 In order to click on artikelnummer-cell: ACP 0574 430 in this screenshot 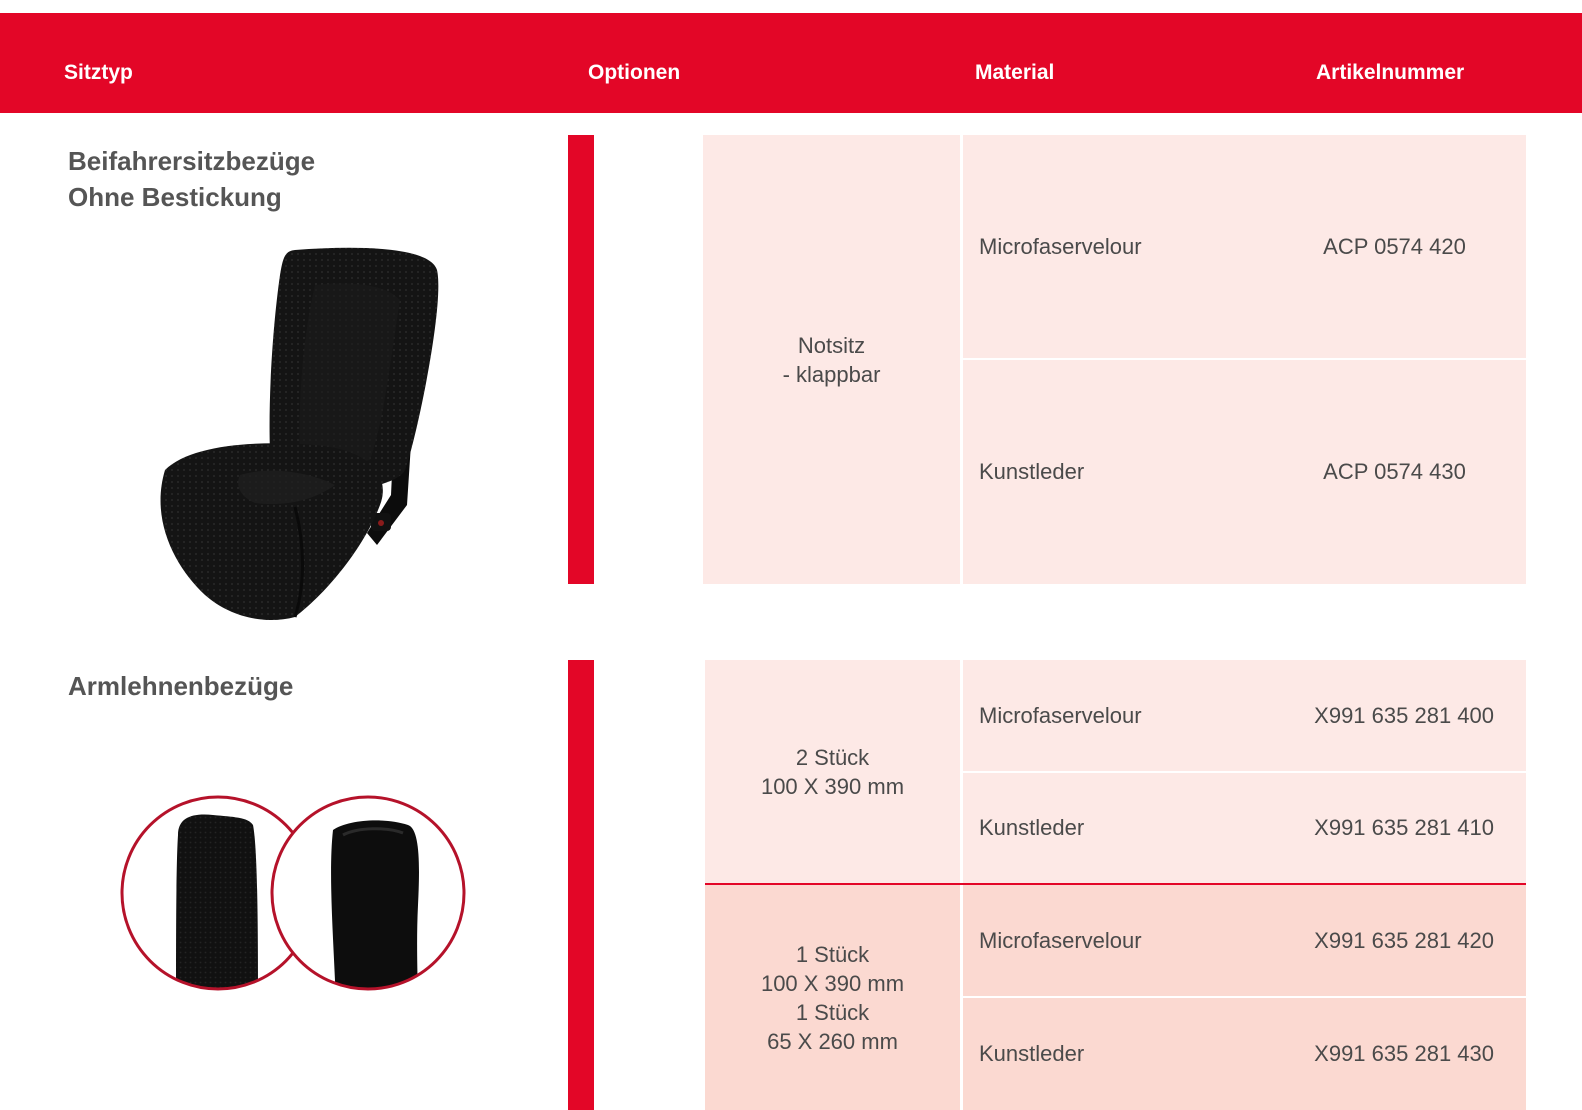, I will do `click(1394, 472)`.